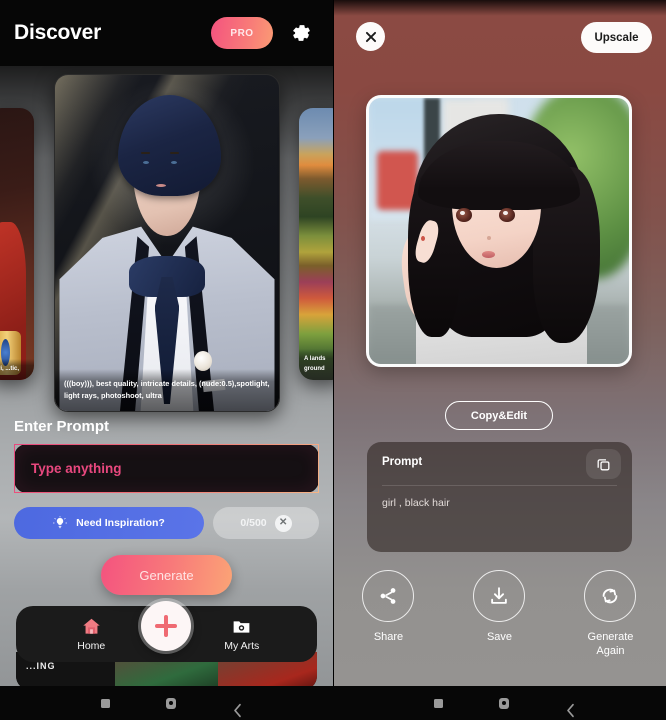 This screenshot has height=720, width=666. Describe the element at coordinates (499, 637) in the screenshot. I see `save-label: Save` at that location.